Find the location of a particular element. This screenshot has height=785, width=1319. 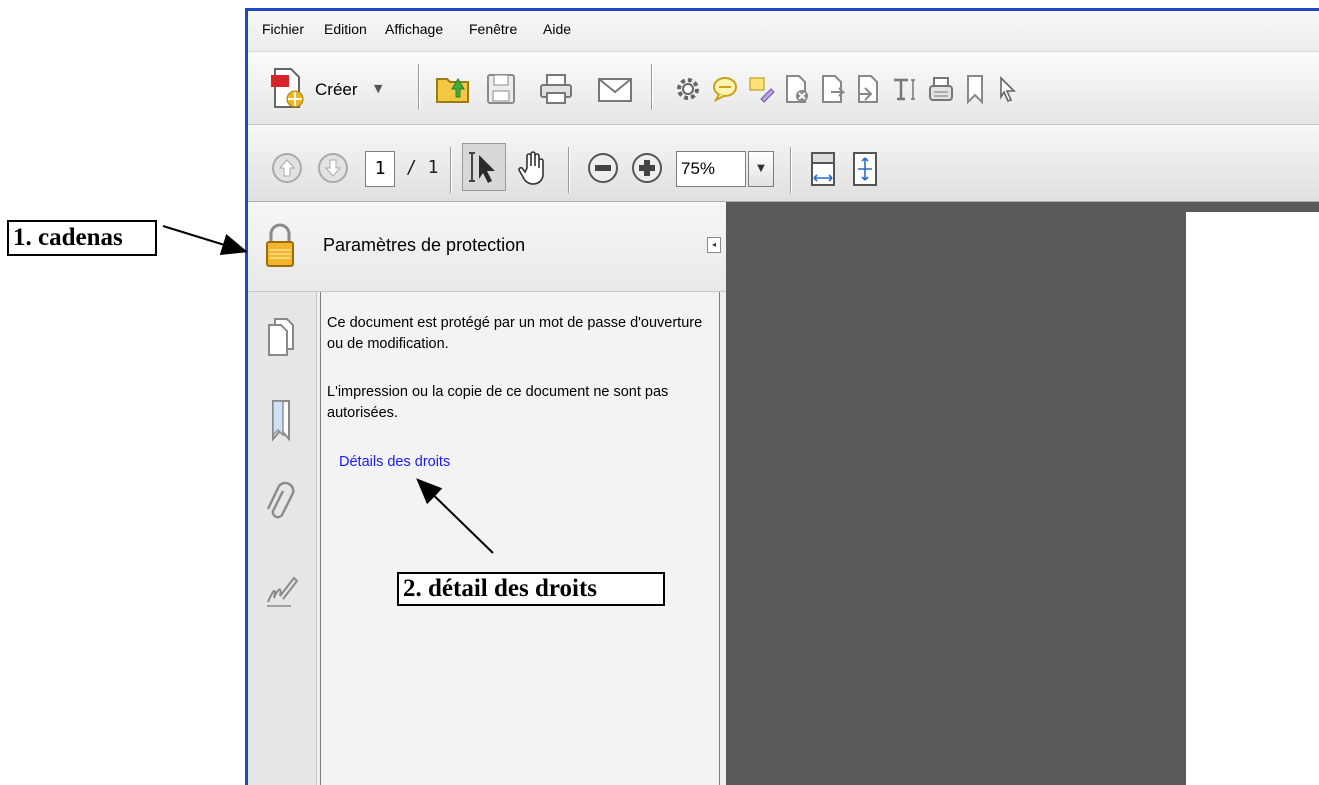

next-page-icon is located at coordinates (333, 168).